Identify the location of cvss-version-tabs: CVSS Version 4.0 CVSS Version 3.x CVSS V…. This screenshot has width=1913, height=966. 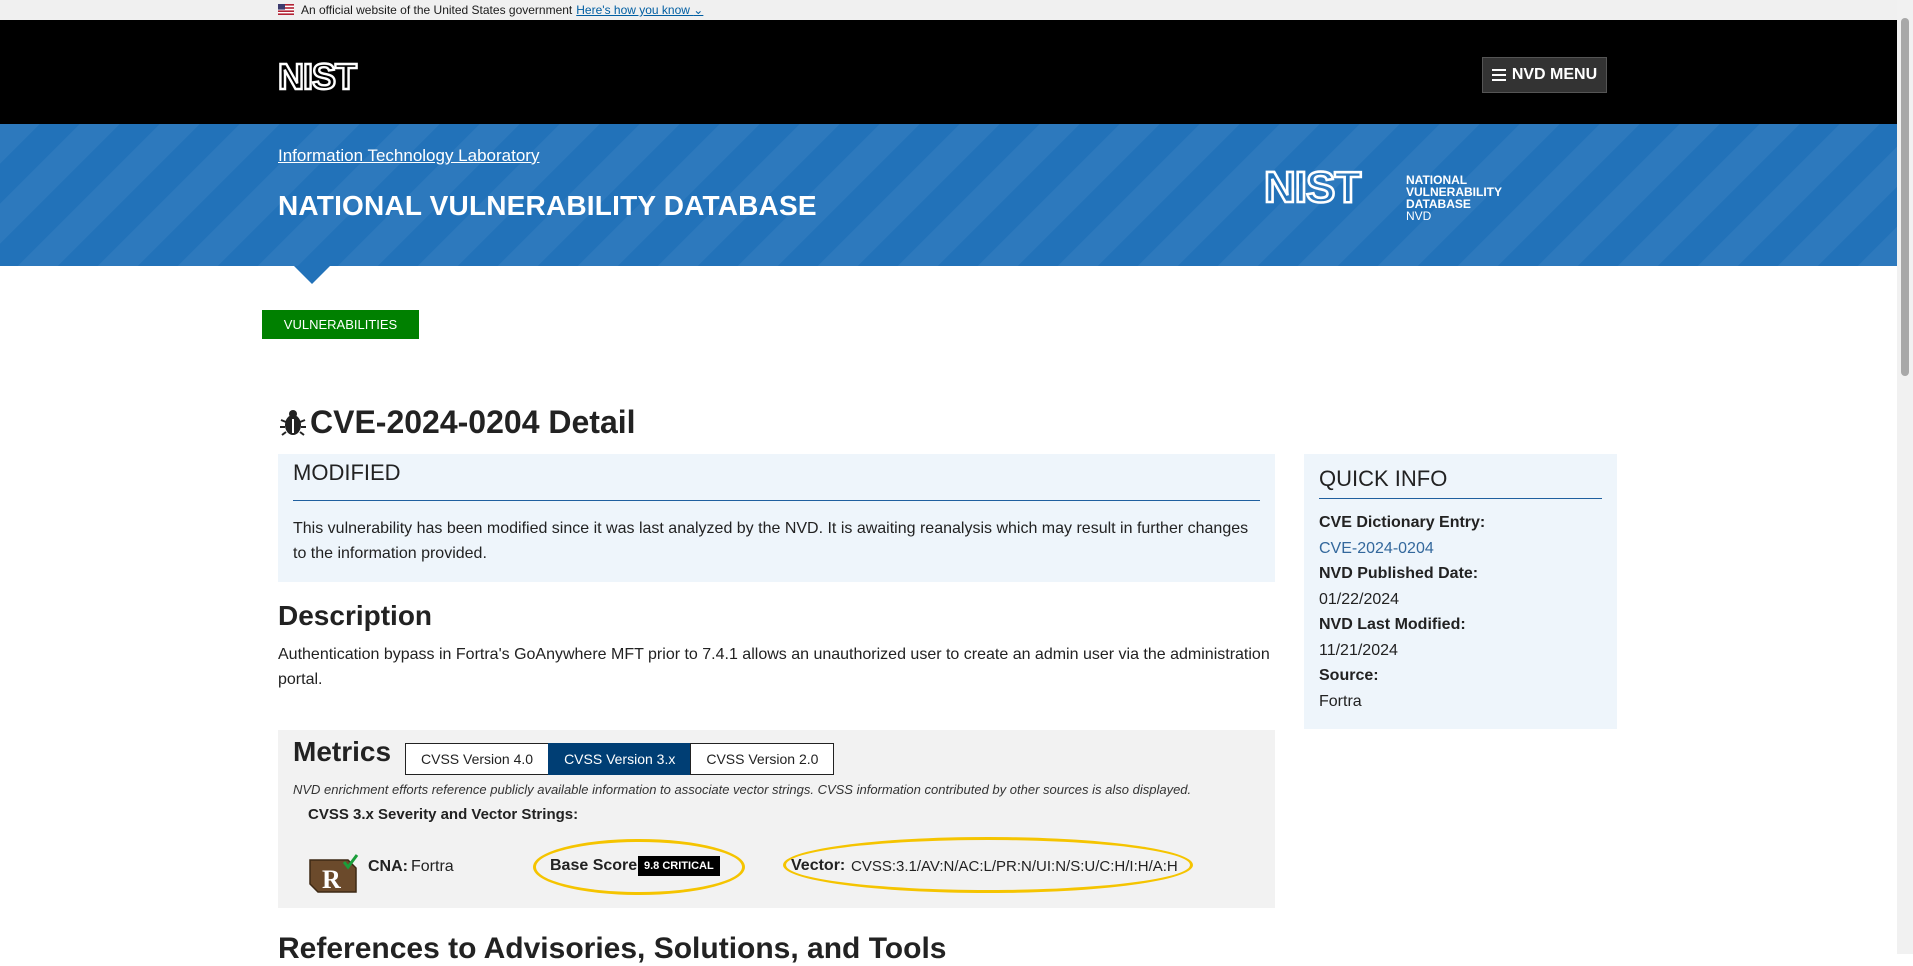
(620, 759).